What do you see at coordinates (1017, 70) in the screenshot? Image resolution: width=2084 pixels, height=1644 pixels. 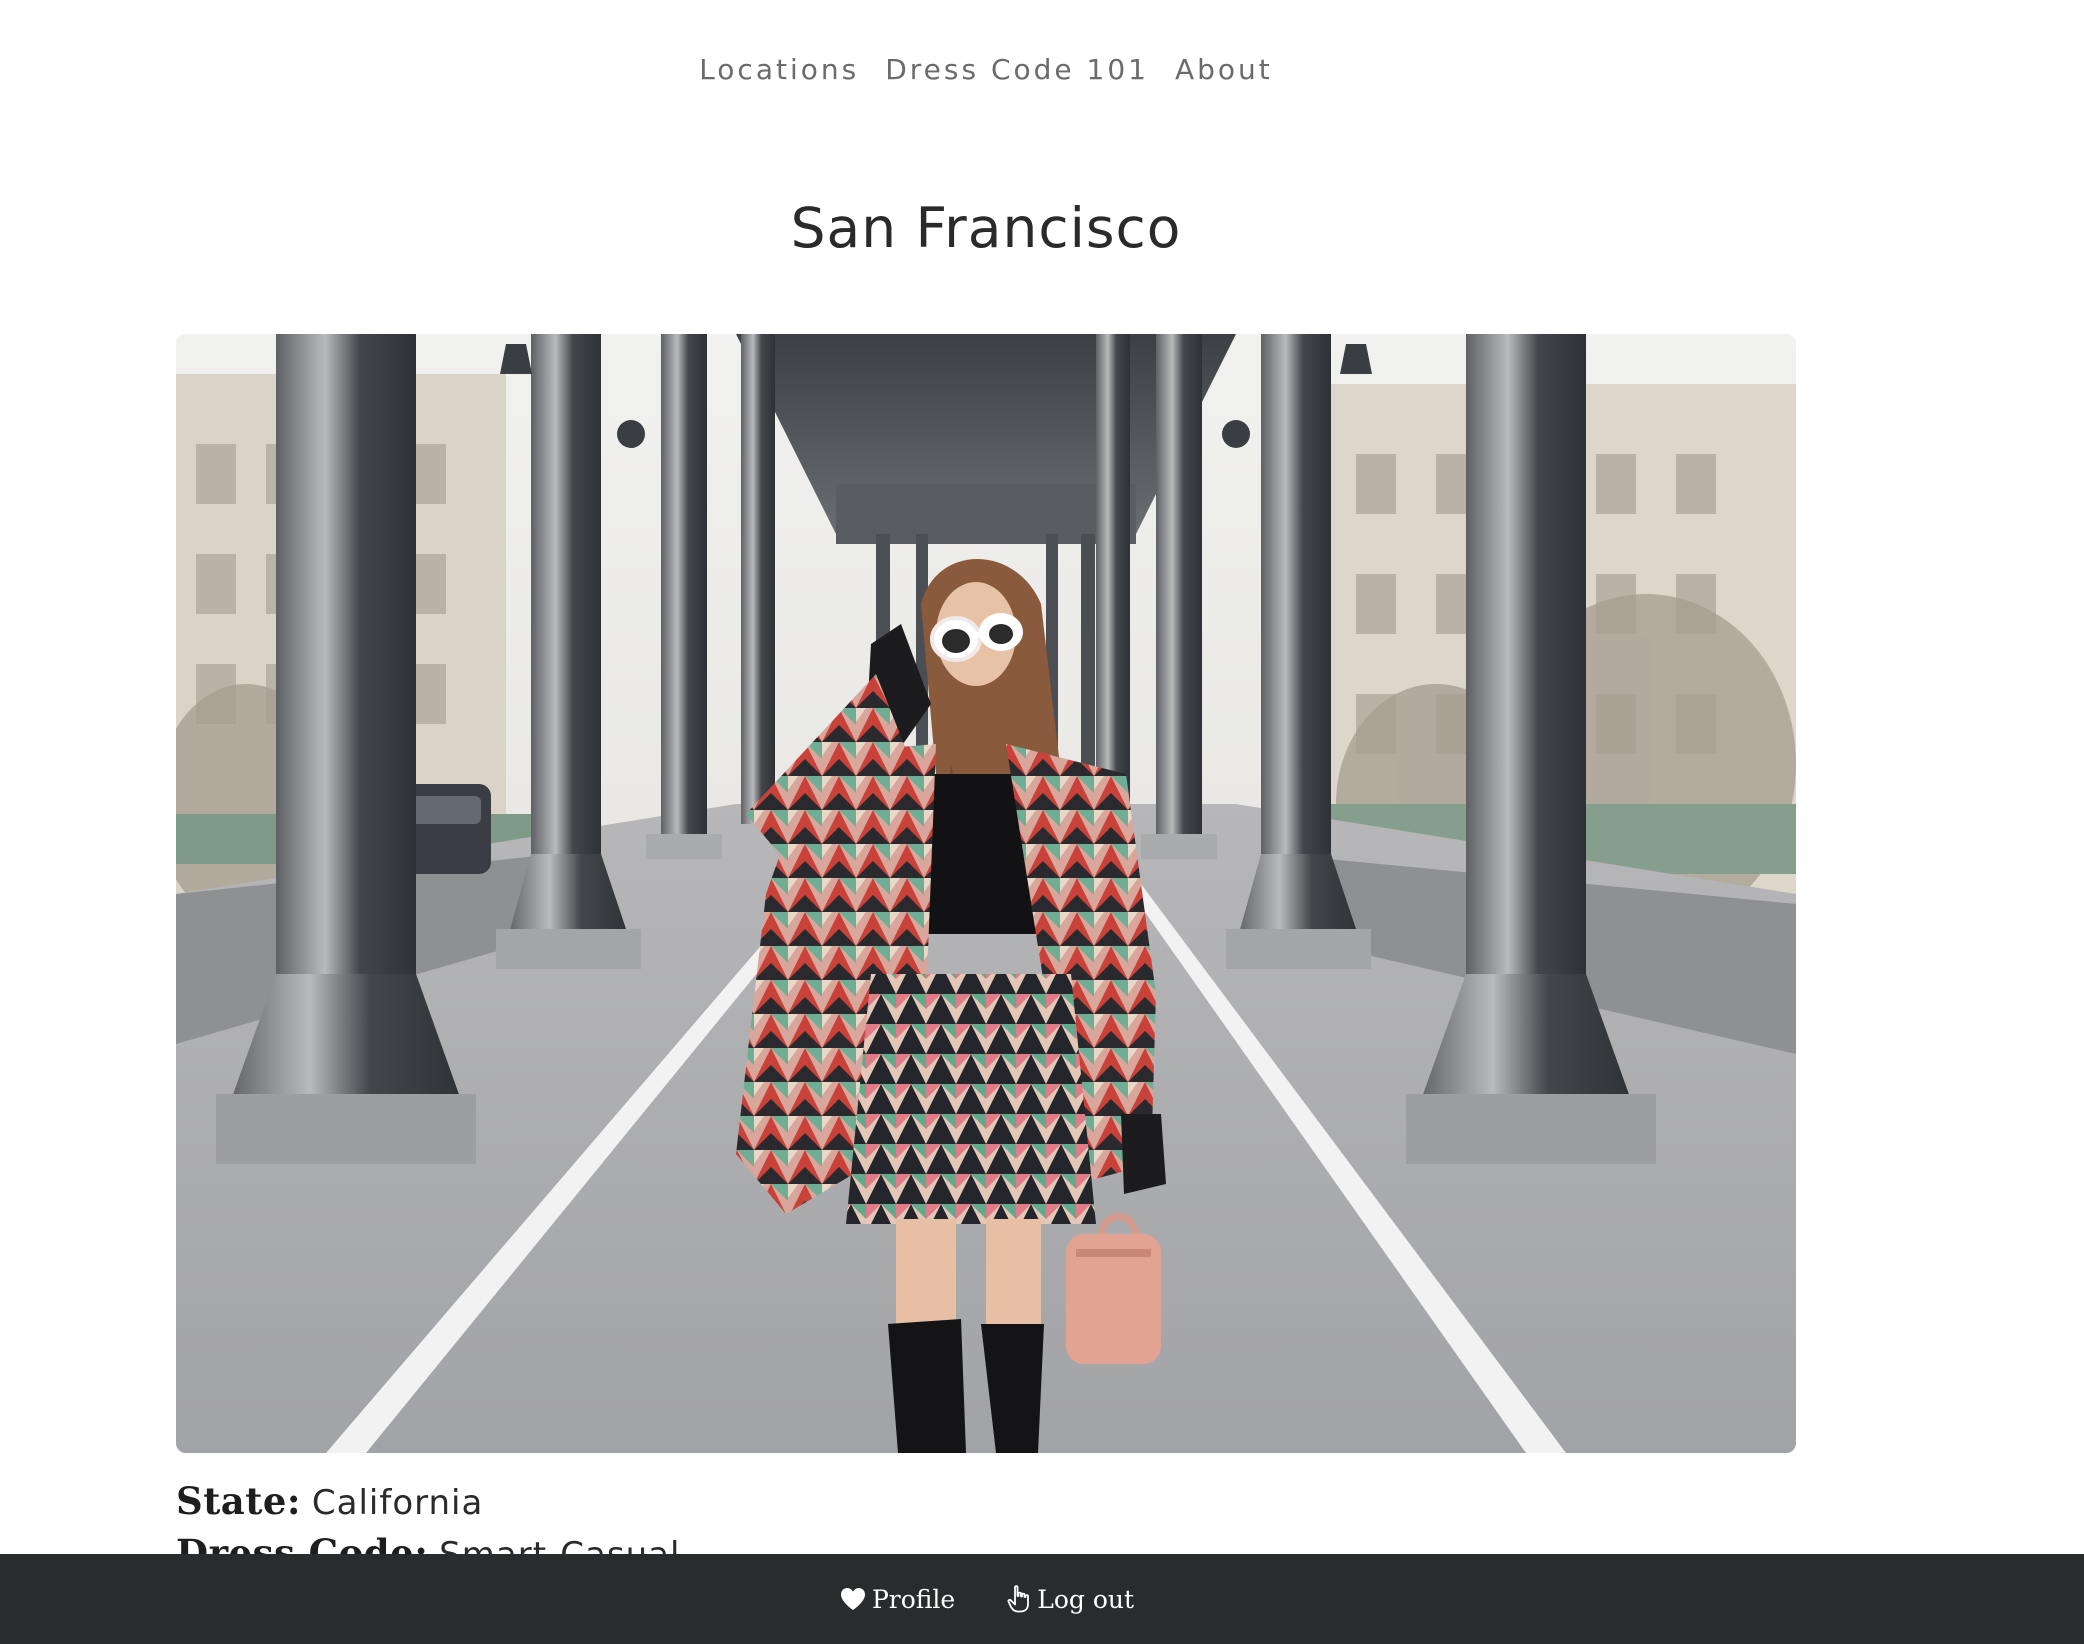 I see `nav-dress-code-link: Dress Code 101` at bounding box center [1017, 70].